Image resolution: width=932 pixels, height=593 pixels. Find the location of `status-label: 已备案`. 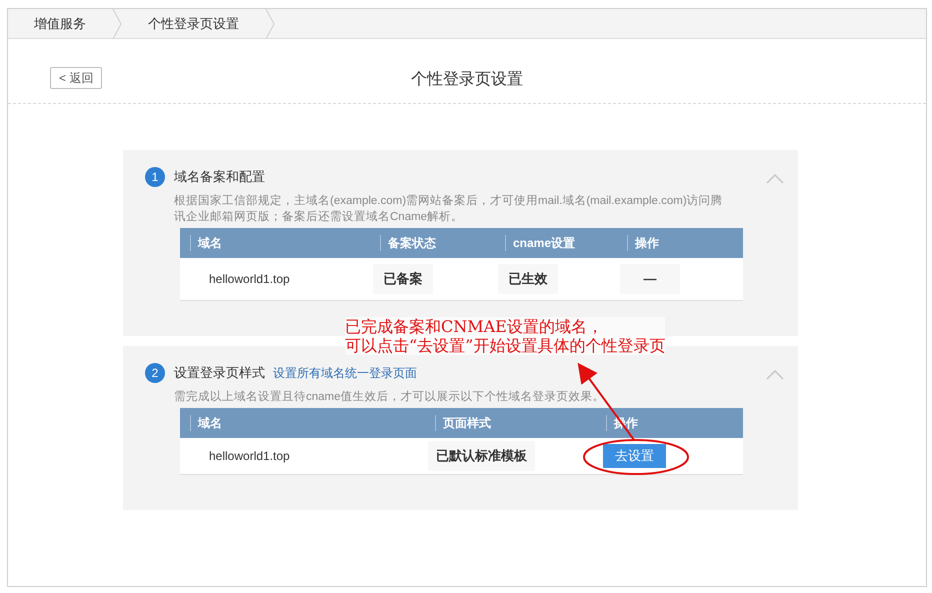

status-label: 已备案 is located at coordinates (403, 279).